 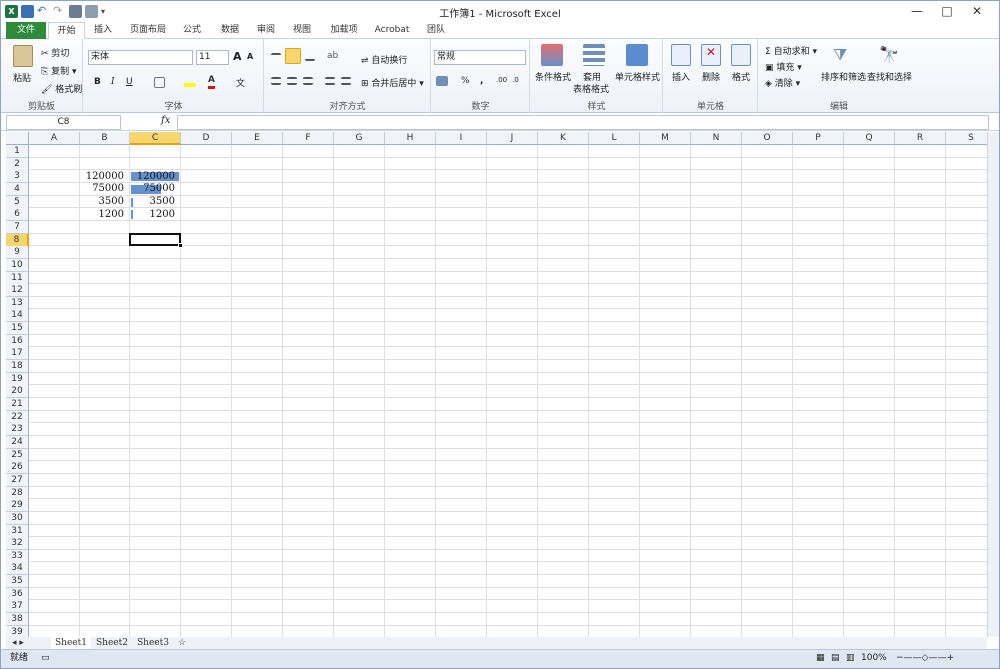 I want to click on sheet-nav-icon: ◂ ▸, so click(x=18, y=643).